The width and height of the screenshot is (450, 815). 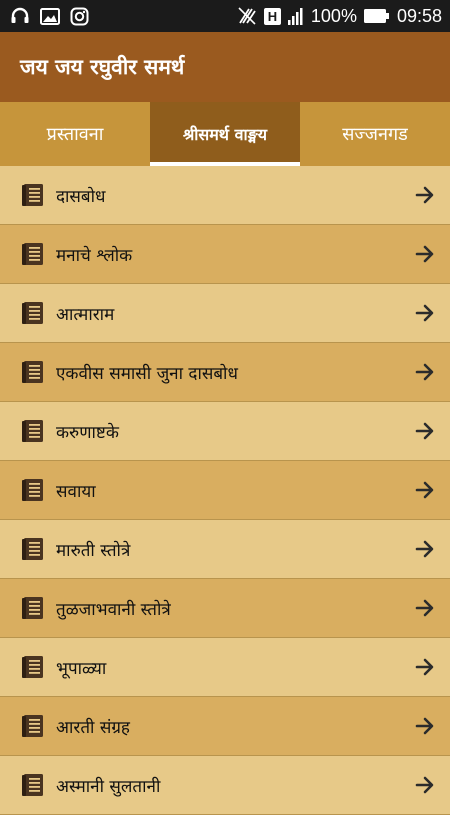 What do you see at coordinates (225, 67) in the screenshot?
I see `app-bar: जय जय रघुवीर समर्थ` at bounding box center [225, 67].